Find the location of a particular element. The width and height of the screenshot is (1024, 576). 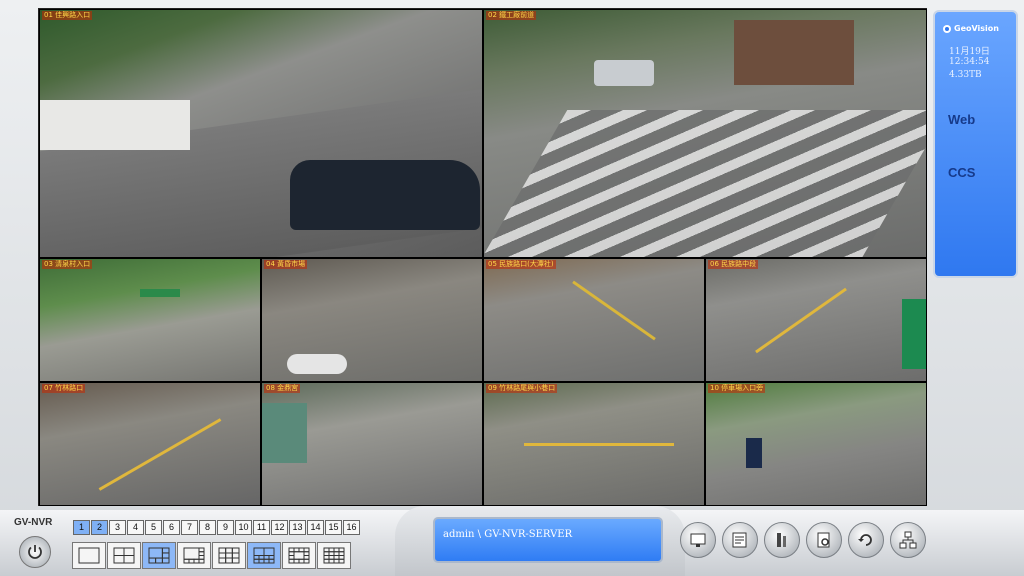

camera-tab-6: 6 is located at coordinates (171, 527).